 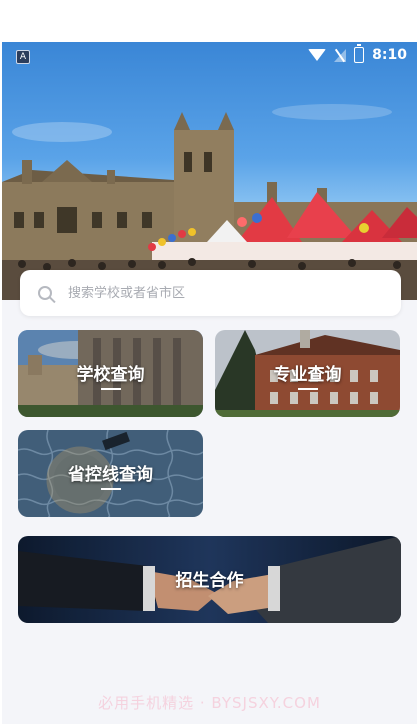 What do you see at coordinates (307, 389) in the screenshot?
I see `major-query-underline` at bounding box center [307, 389].